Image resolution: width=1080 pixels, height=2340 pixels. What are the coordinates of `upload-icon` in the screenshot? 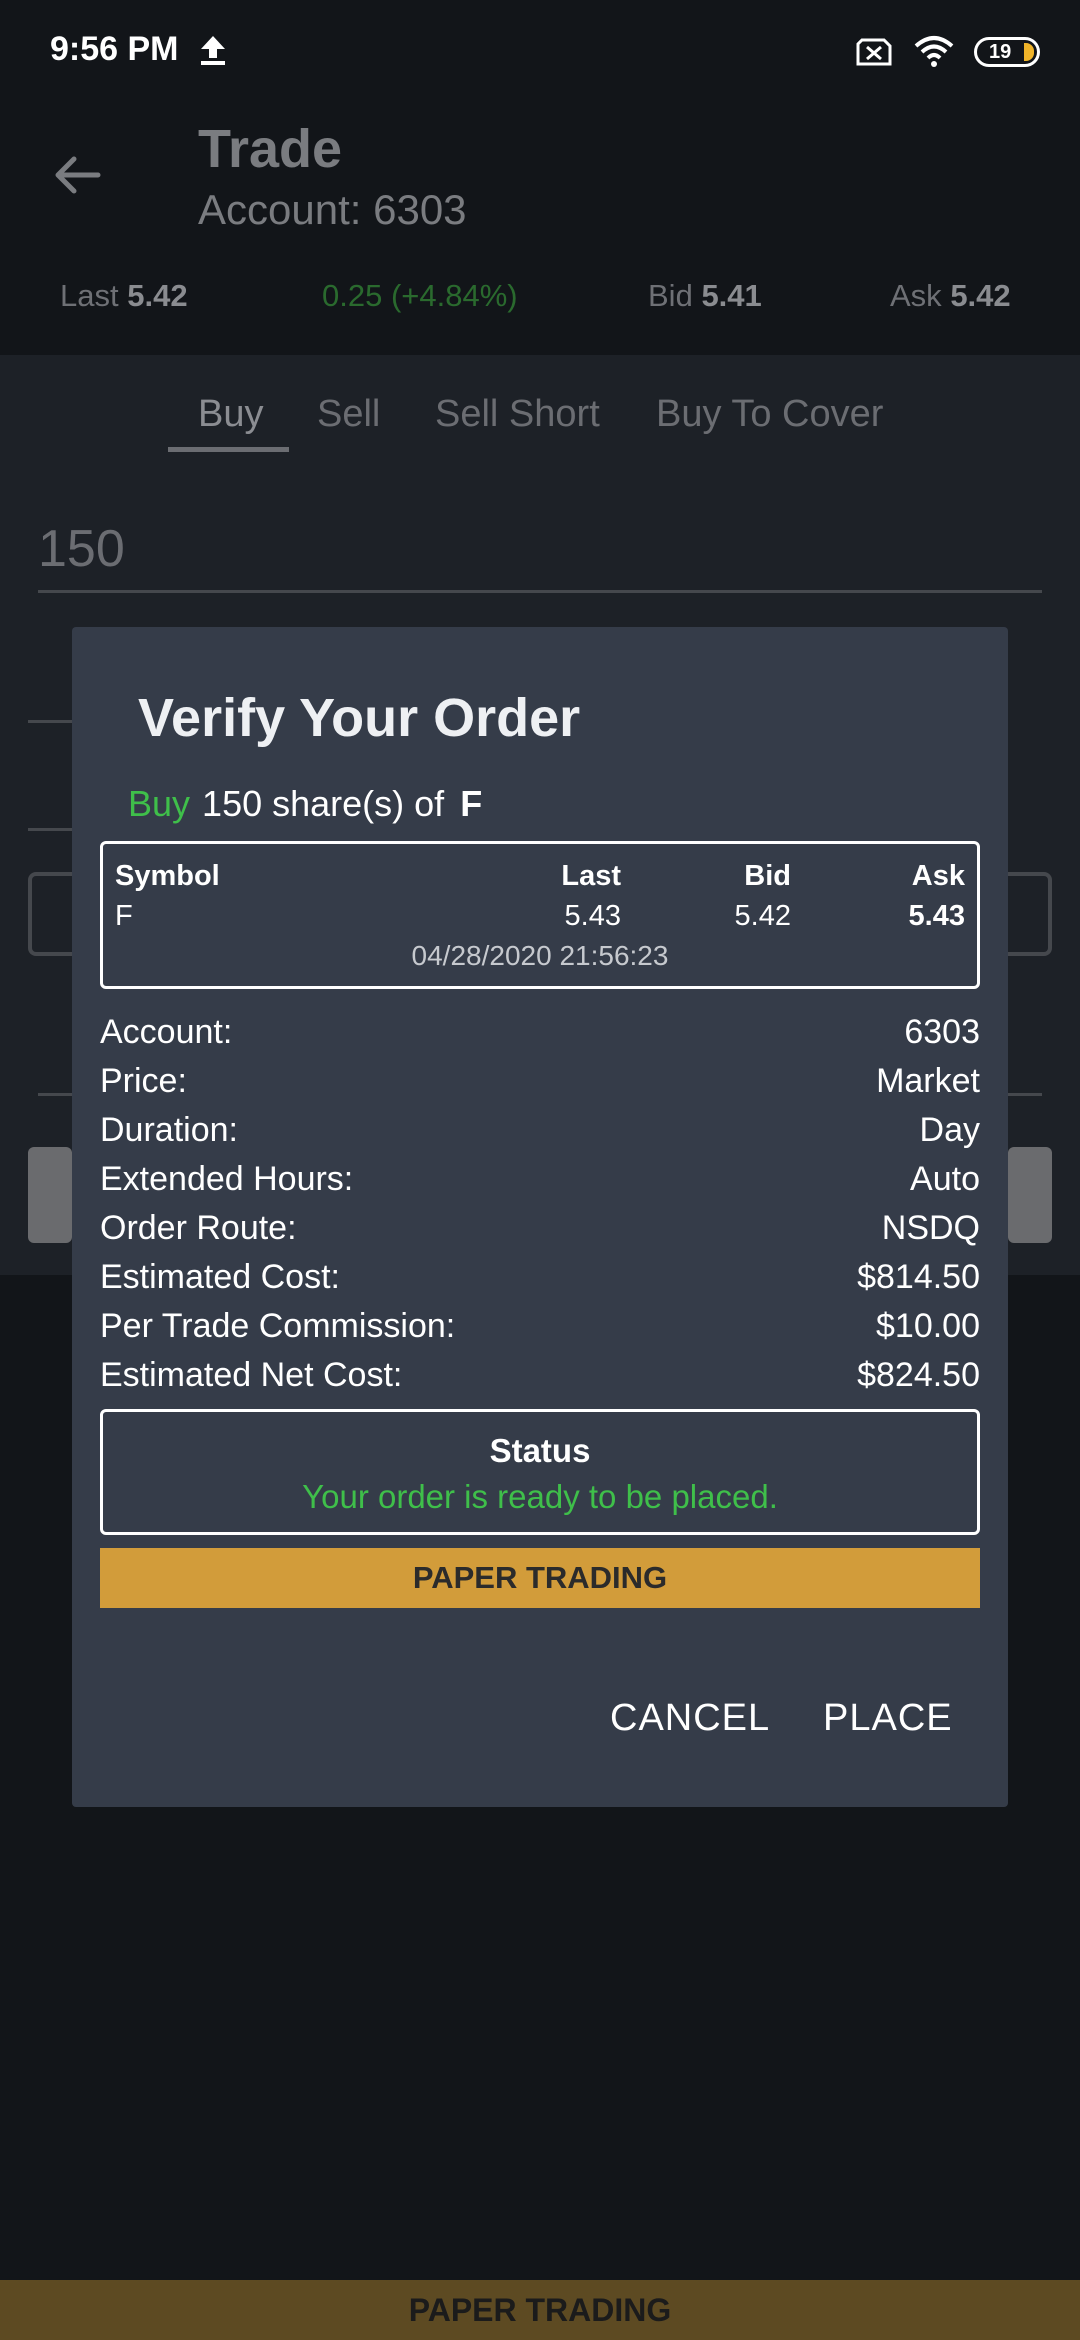 It's located at (213, 50).